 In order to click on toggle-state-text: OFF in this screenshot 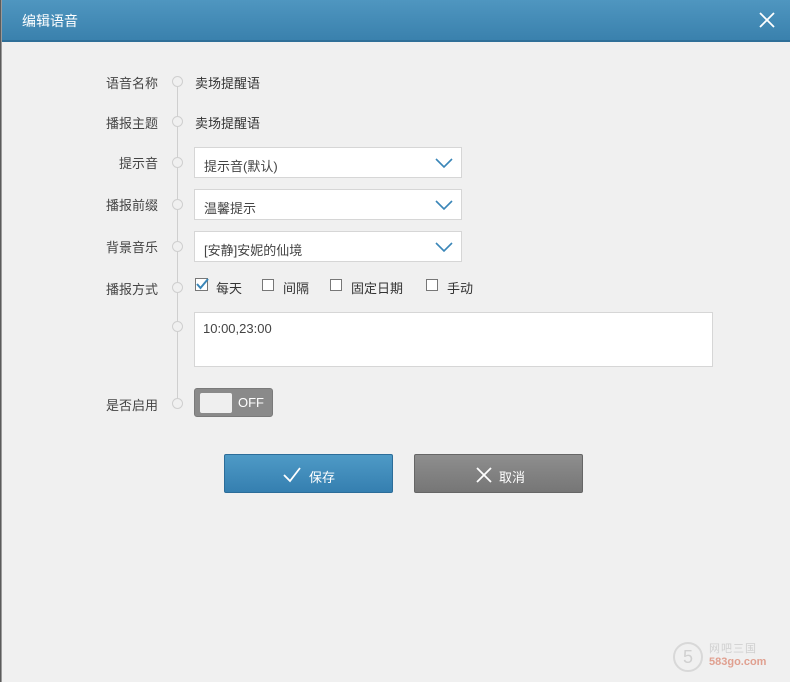, I will do `click(251, 402)`.